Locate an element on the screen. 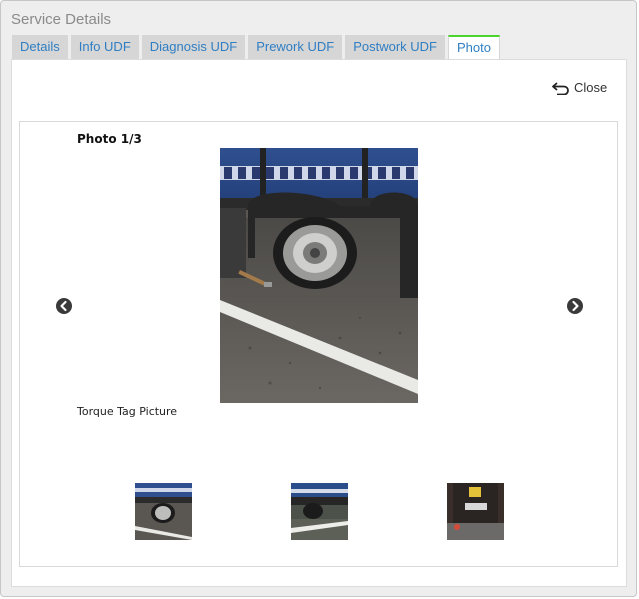 The image size is (639, 599). photo-caption: Torque Tag Picture is located at coordinates (127, 411).